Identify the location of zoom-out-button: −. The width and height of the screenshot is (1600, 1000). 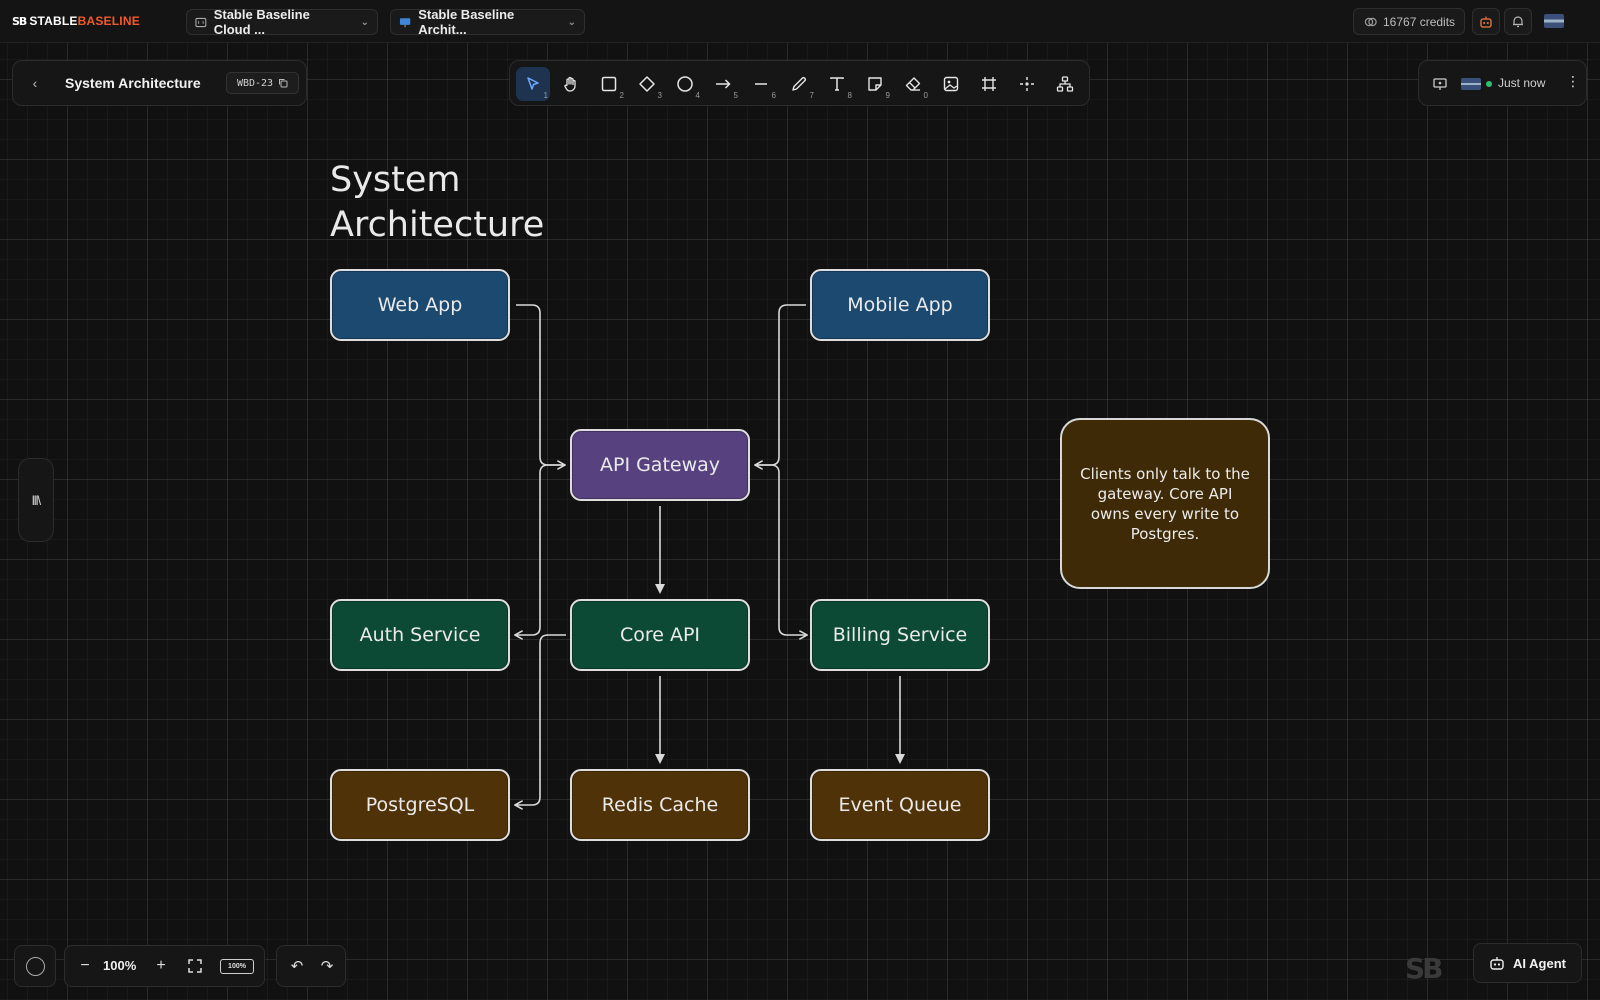
(85, 966).